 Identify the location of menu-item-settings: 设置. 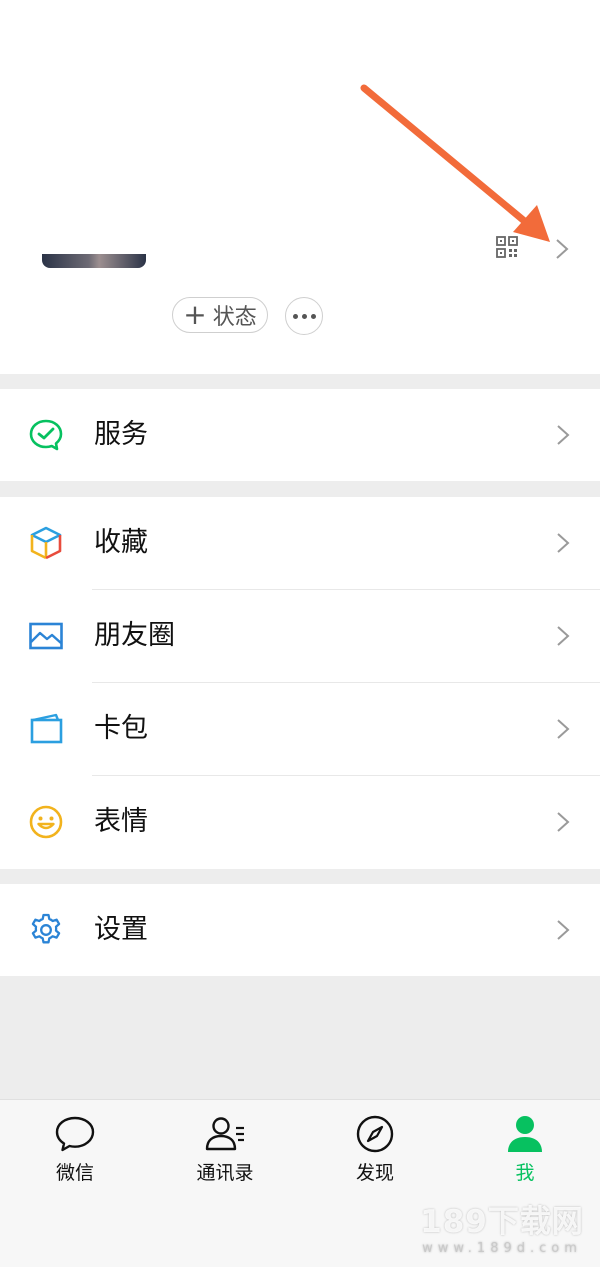
(300, 930).